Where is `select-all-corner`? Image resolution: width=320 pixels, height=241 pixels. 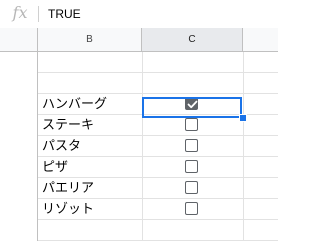
select-all-corner is located at coordinates (19, 40).